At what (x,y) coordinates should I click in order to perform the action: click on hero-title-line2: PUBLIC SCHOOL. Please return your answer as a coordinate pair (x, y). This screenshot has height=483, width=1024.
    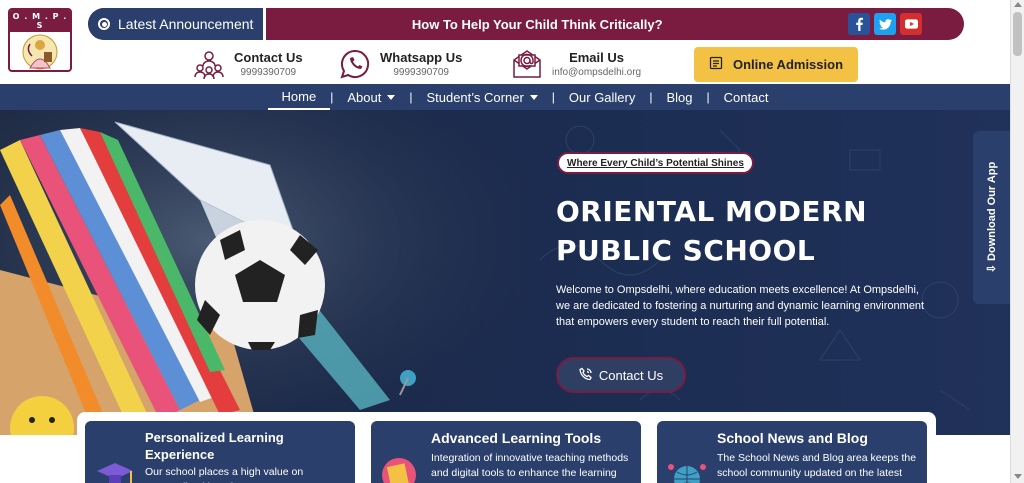
    Looking at the image, I should click on (686, 250).